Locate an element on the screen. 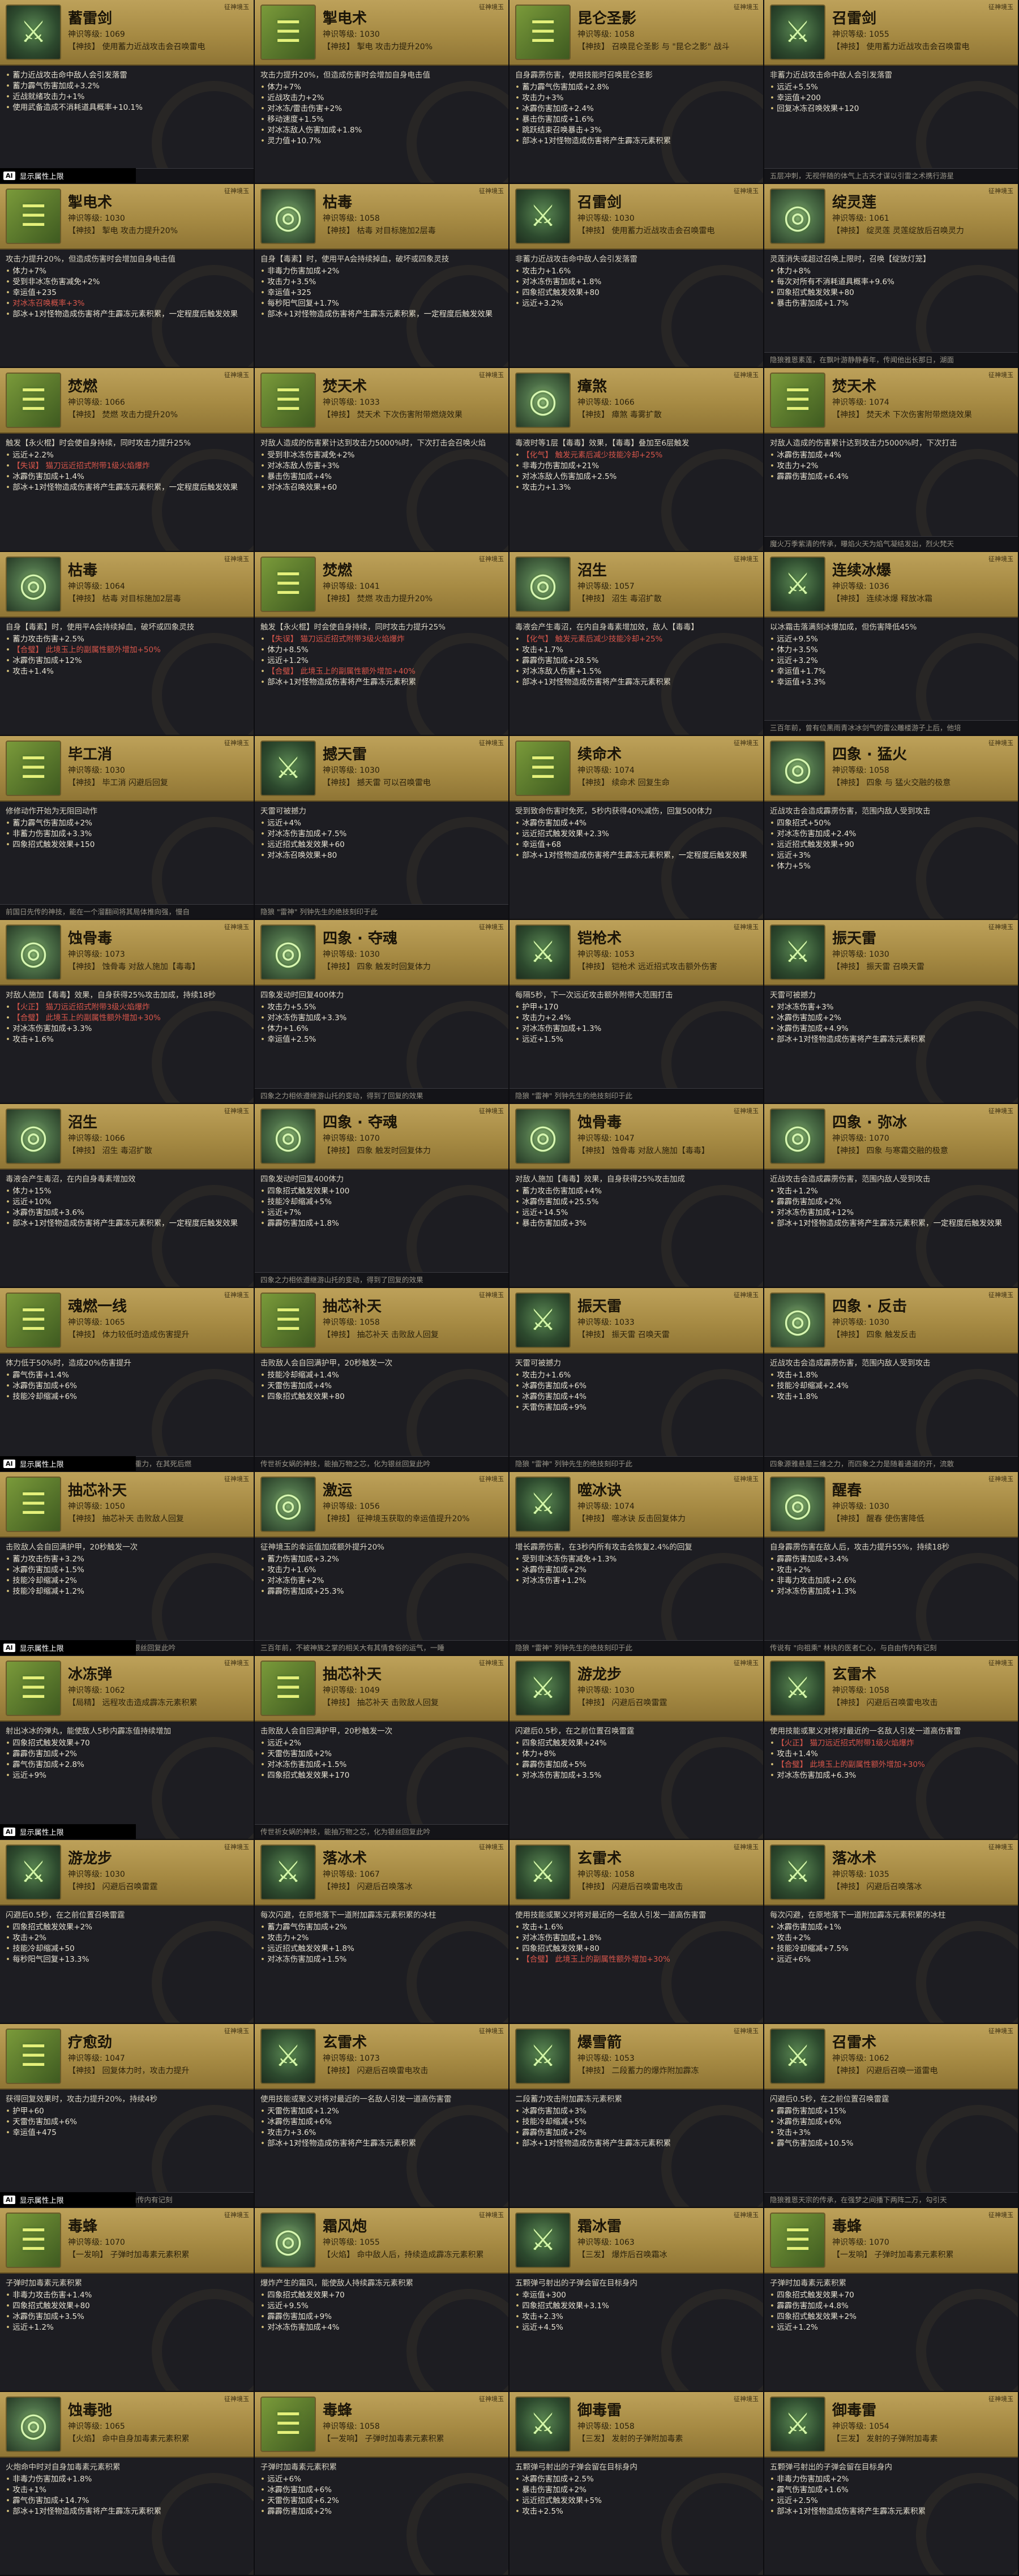  card-description: 近战攻击会造成霹雳伤害，范围内敌人受到攻击 is located at coordinates (850, 1363).